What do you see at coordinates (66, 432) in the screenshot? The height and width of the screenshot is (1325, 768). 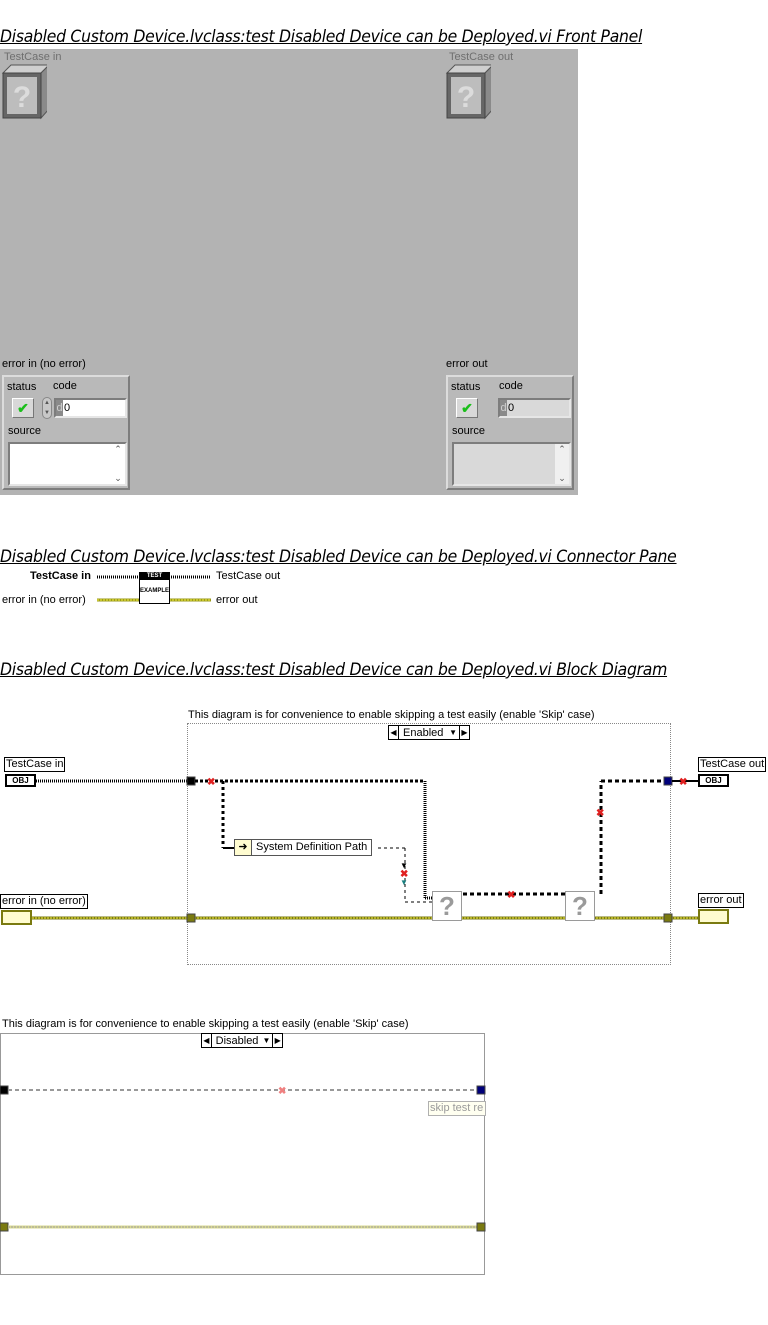 I see `error-in-cluster: status code ✔ ▲ ▼ d0 source ⌃ ⌄` at bounding box center [66, 432].